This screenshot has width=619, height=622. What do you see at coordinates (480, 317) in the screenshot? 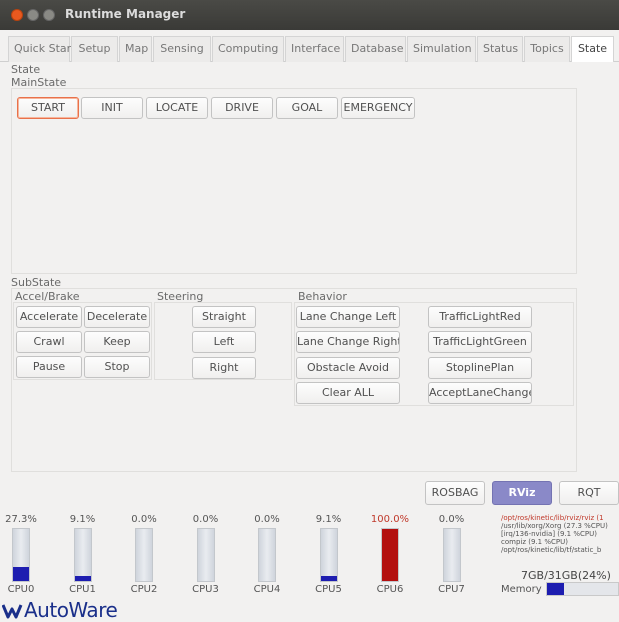
I see `traffic-light-red-button: TrafficLightRed` at bounding box center [480, 317].